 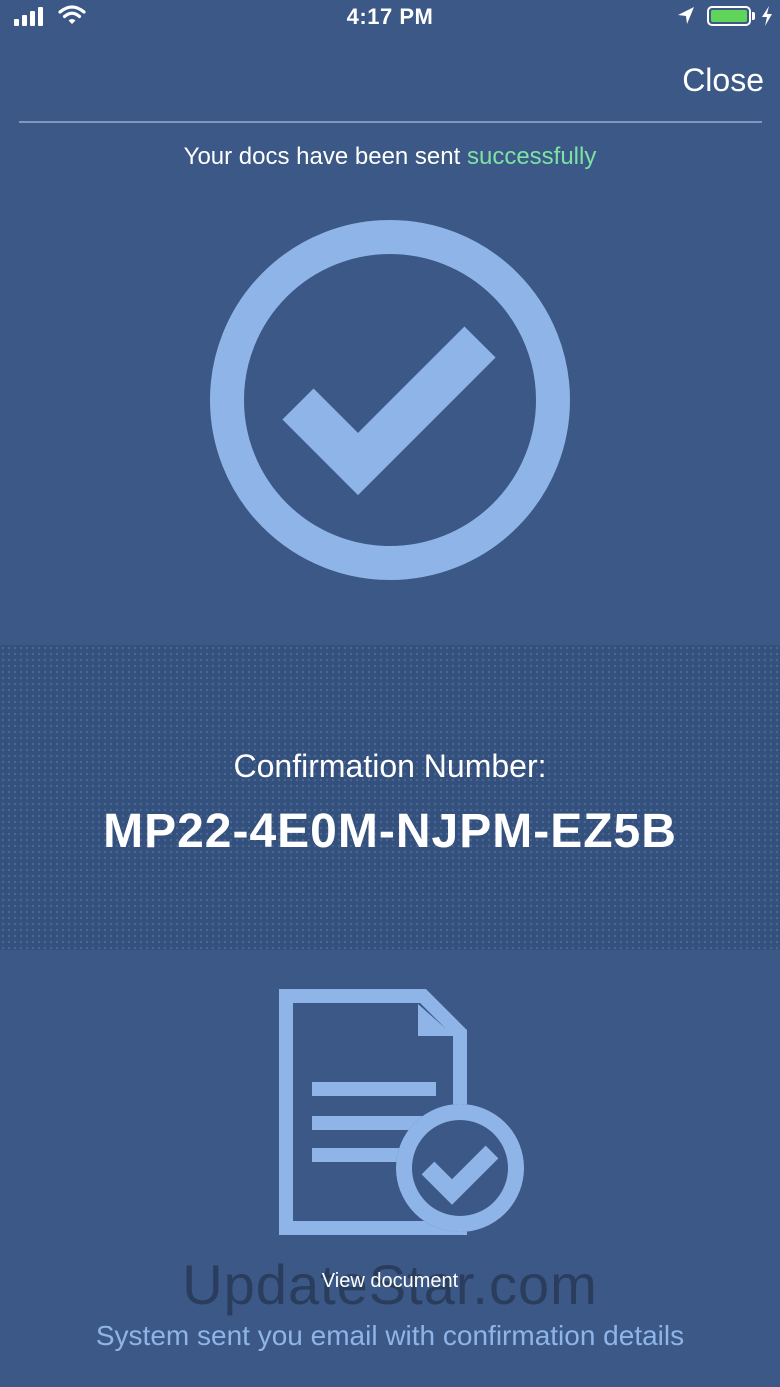 I want to click on battery-tip, so click(x=753, y=16).